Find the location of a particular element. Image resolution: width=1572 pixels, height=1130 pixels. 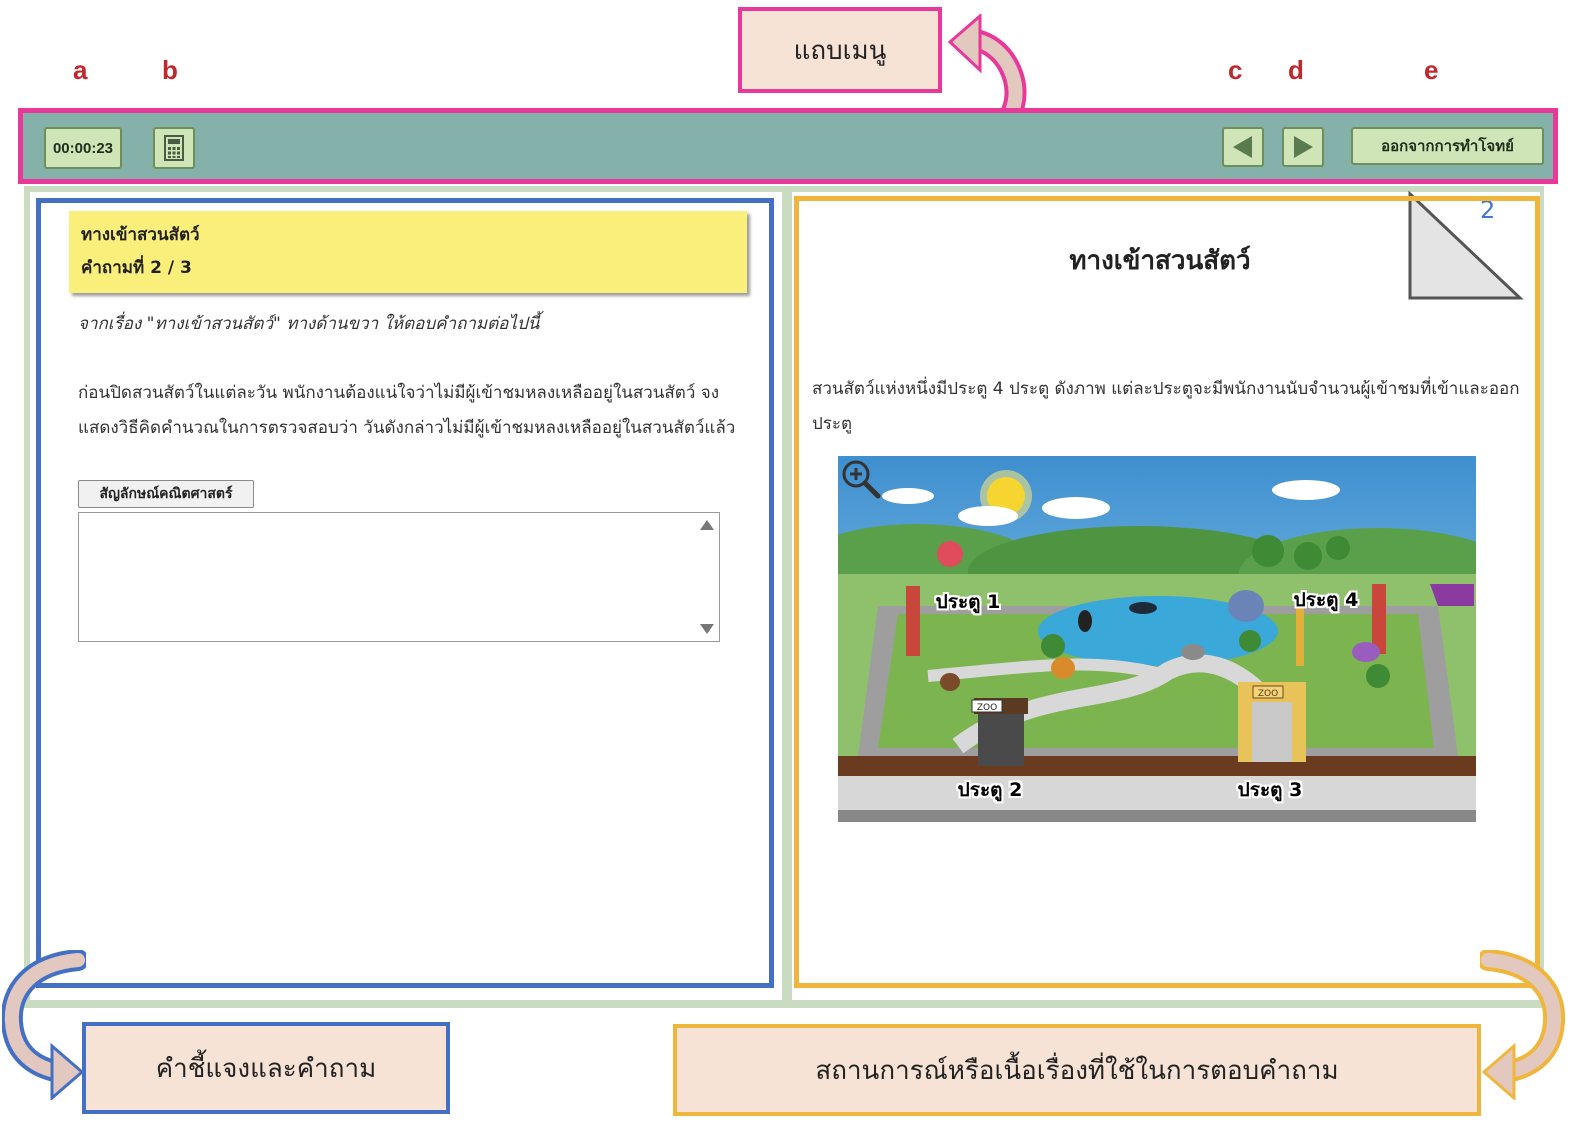

left-curved-arrow-icon is located at coordinates (44, 1025).